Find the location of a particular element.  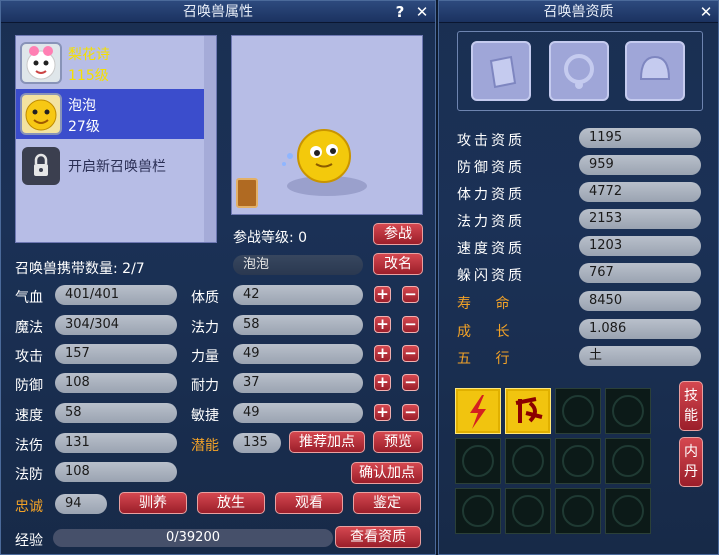

lifespan-value: 8450 is located at coordinates (640, 301).